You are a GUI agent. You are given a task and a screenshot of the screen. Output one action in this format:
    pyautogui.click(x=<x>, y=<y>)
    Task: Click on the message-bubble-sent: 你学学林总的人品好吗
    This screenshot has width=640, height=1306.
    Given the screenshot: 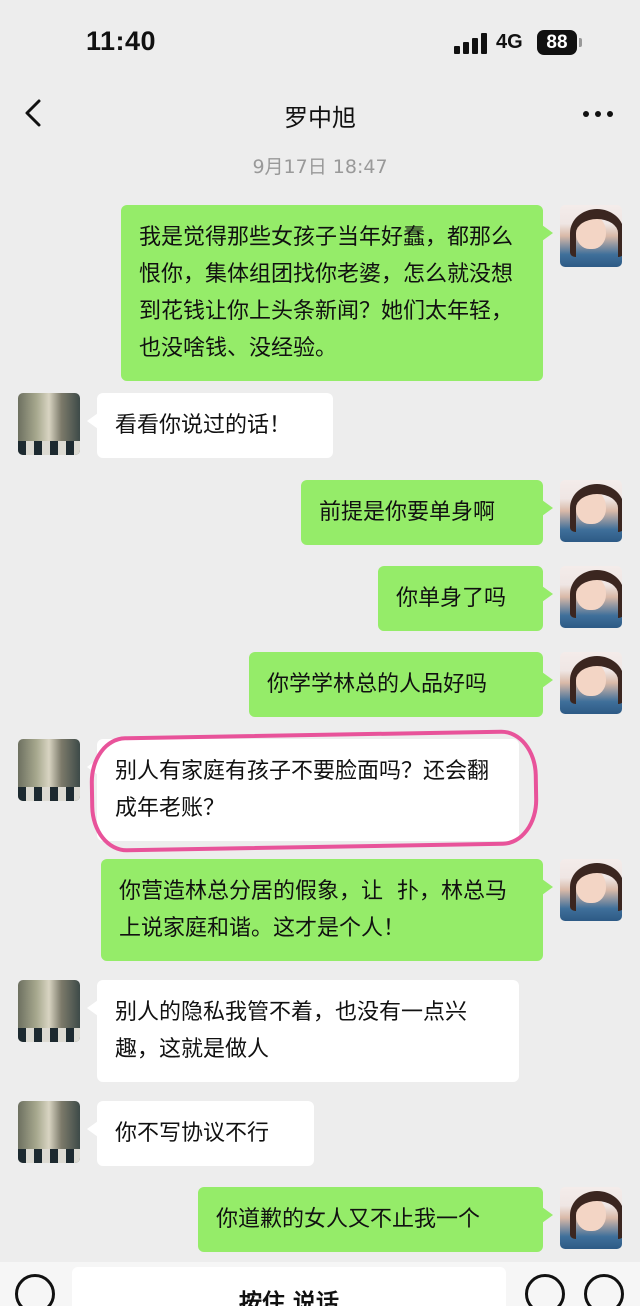 What is the action you would take?
    pyautogui.click(x=401, y=684)
    